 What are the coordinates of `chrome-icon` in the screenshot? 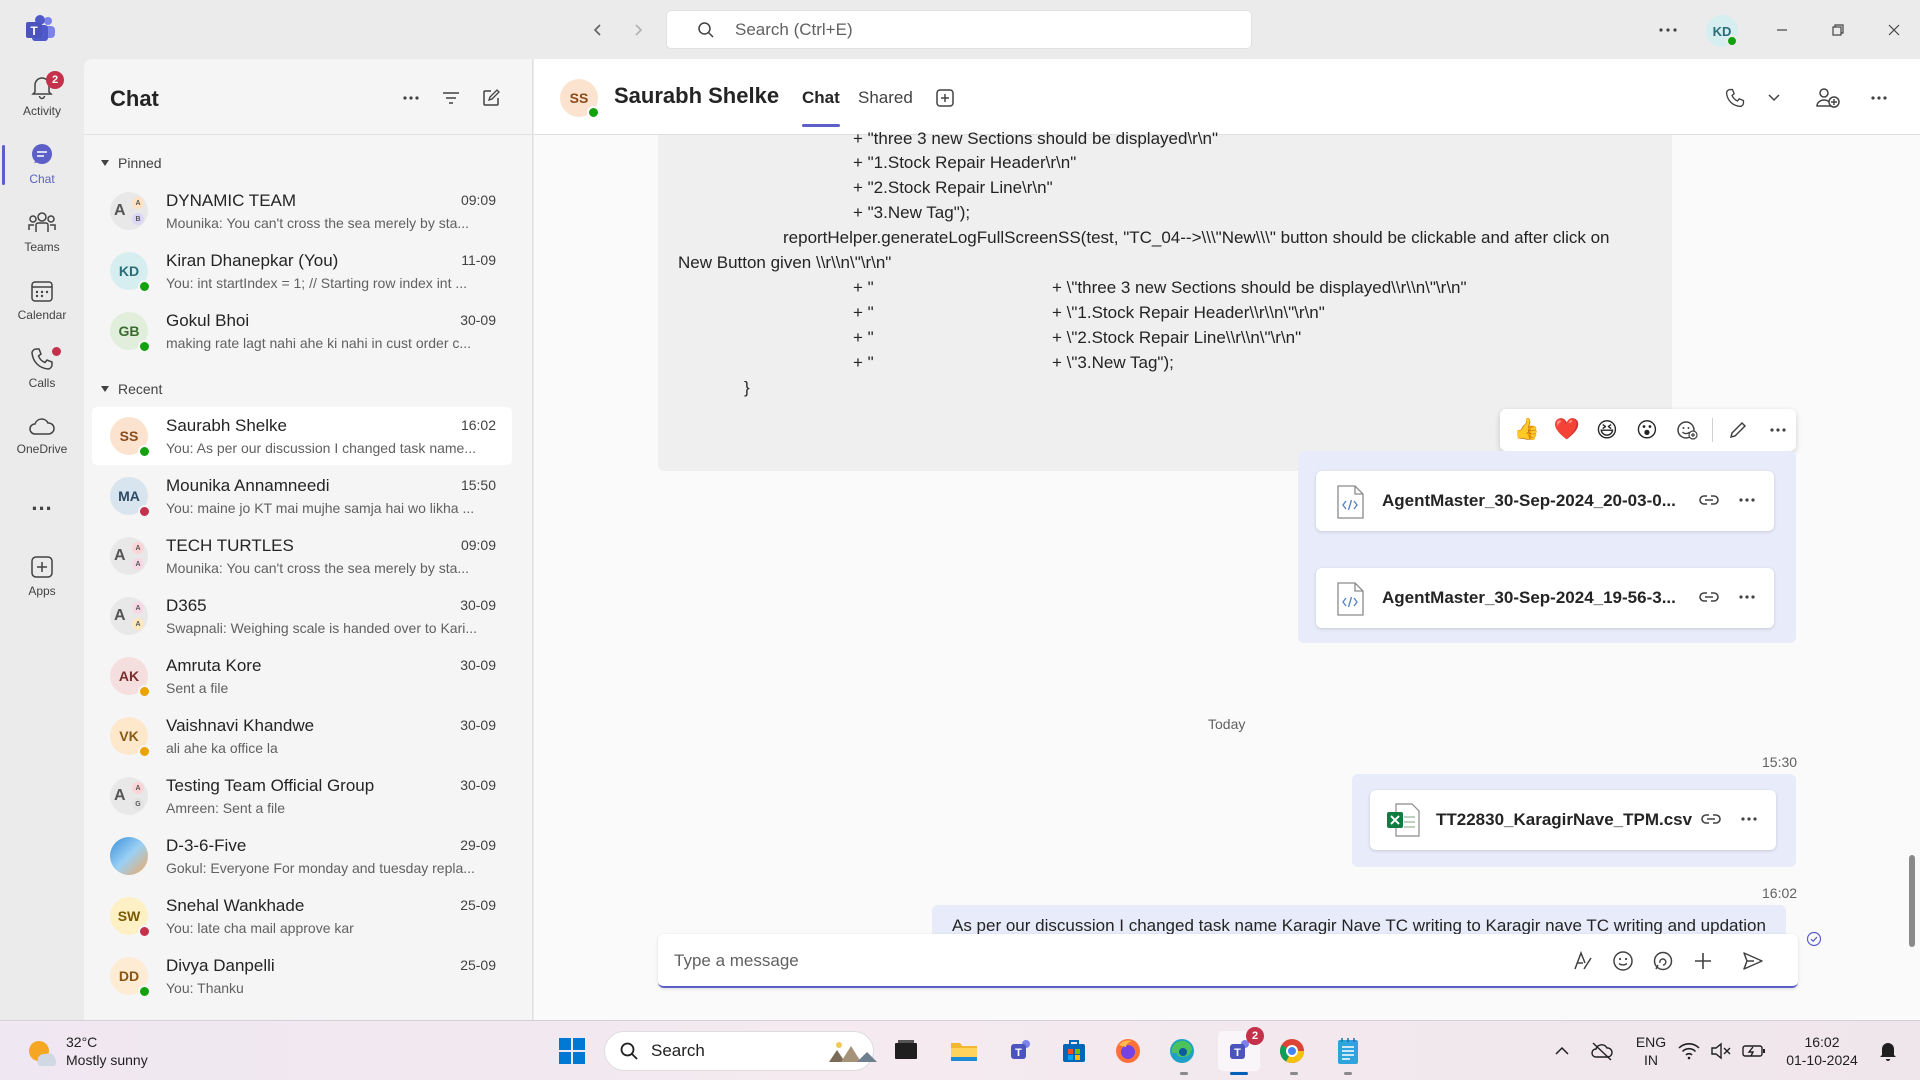 It's located at (1292, 1051).